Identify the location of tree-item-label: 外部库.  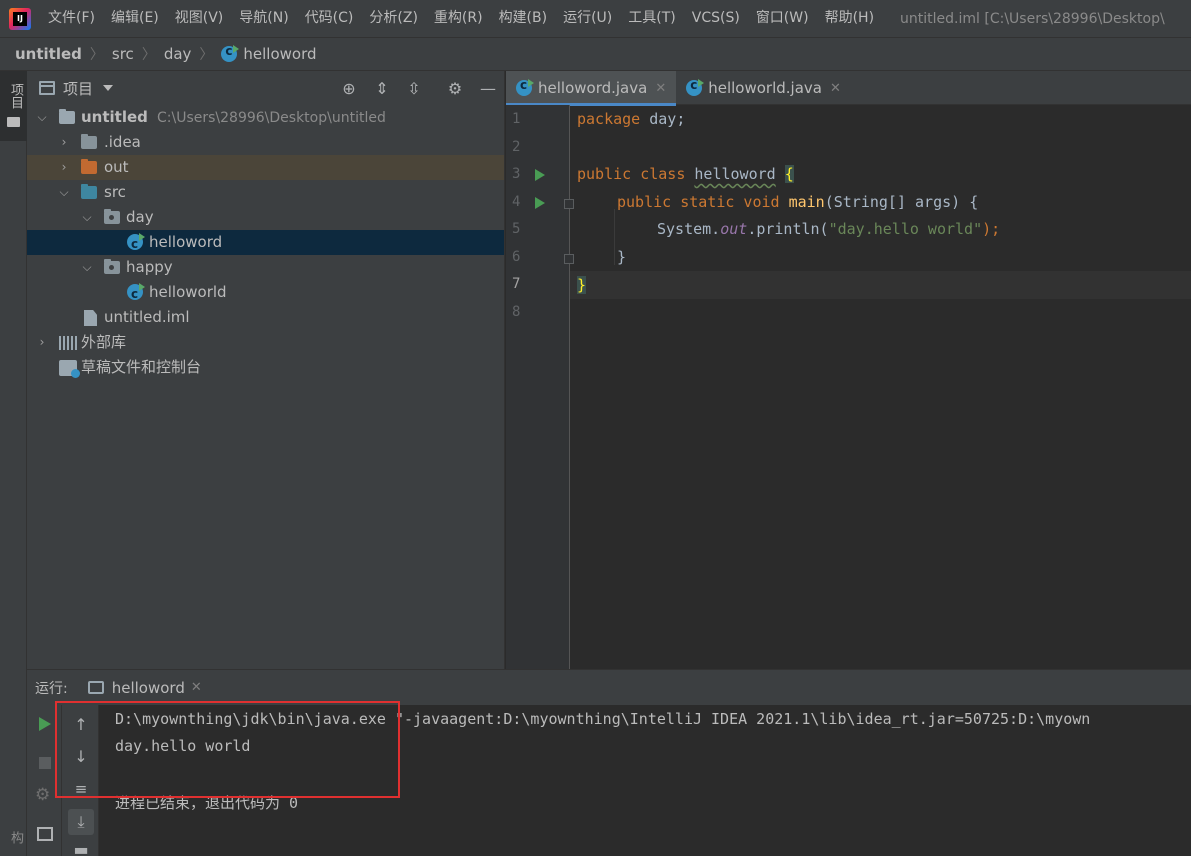
(104, 342).